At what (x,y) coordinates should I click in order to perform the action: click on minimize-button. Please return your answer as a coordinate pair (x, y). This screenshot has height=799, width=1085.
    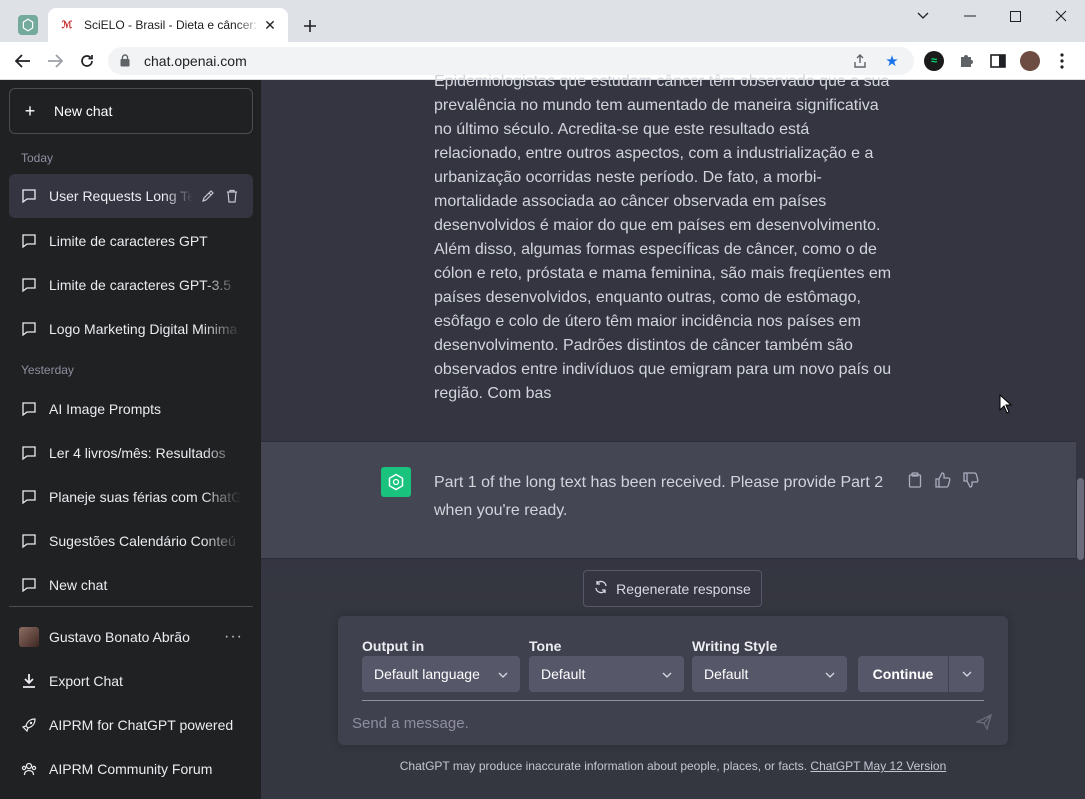
    Looking at the image, I should click on (970, 16).